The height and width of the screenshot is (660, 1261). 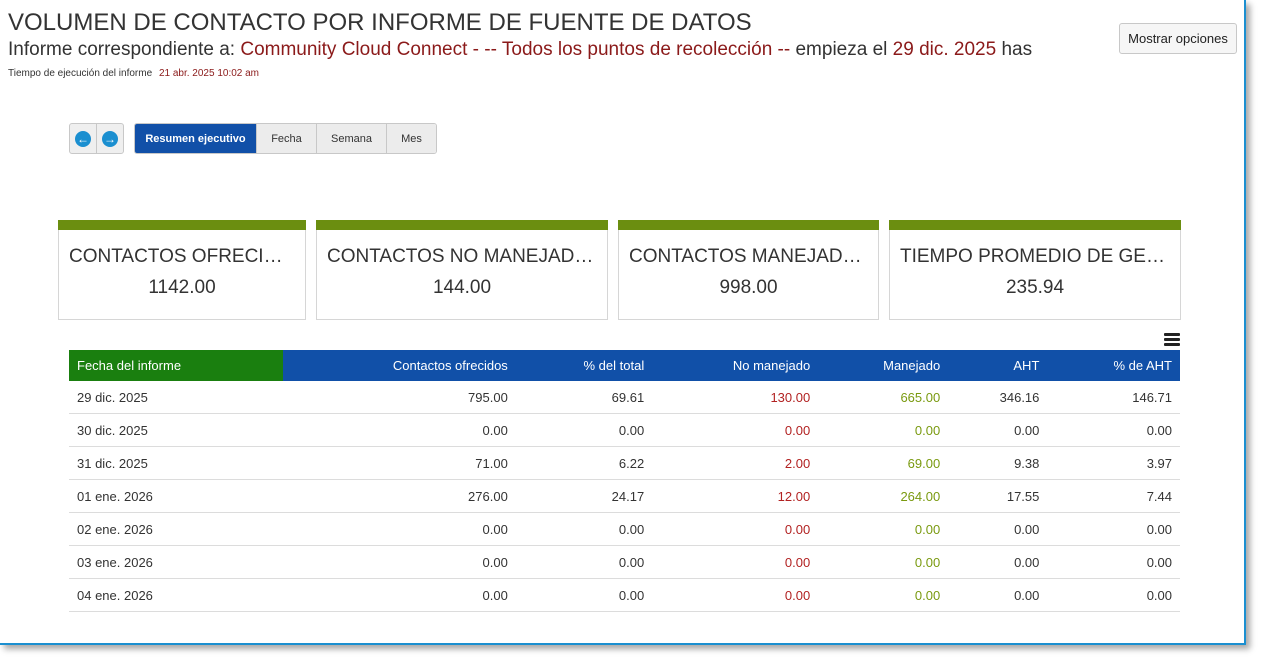 I want to click on table-cell: 02 ene. 2026, so click(x=176, y=529).